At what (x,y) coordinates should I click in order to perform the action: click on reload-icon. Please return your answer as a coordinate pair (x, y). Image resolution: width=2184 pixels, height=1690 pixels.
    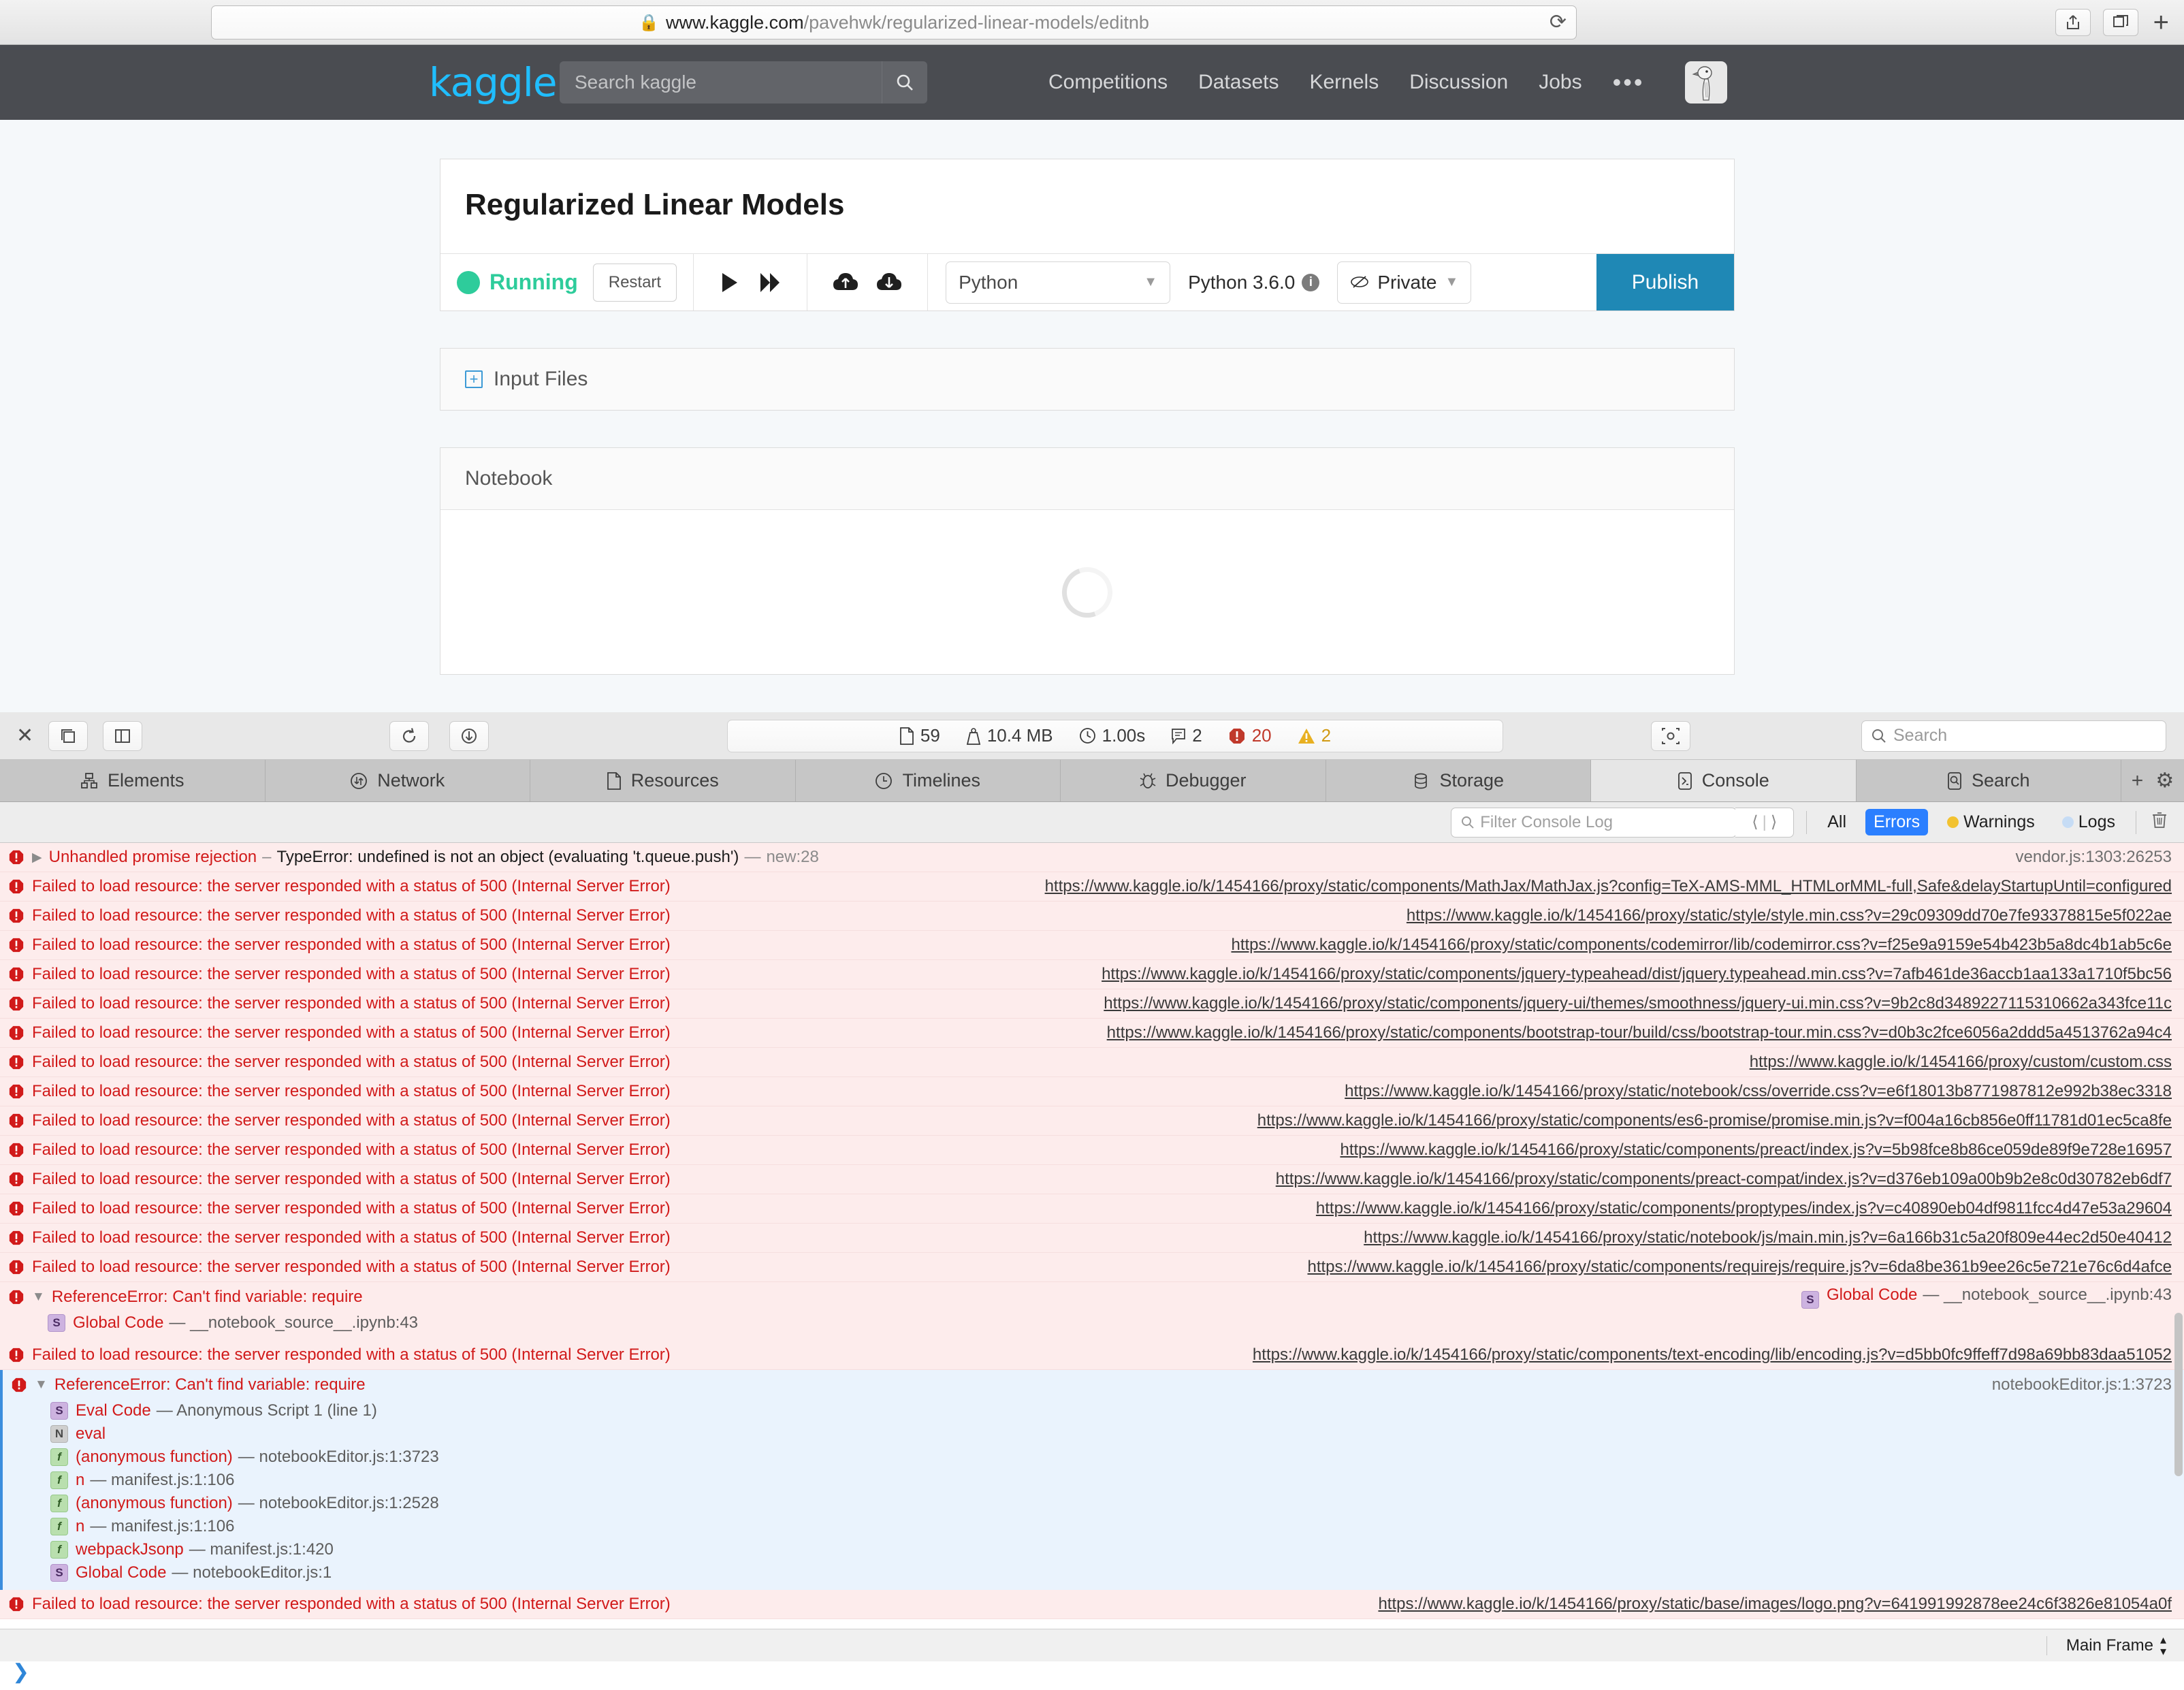
    Looking at the image, I should click on (409, 735).